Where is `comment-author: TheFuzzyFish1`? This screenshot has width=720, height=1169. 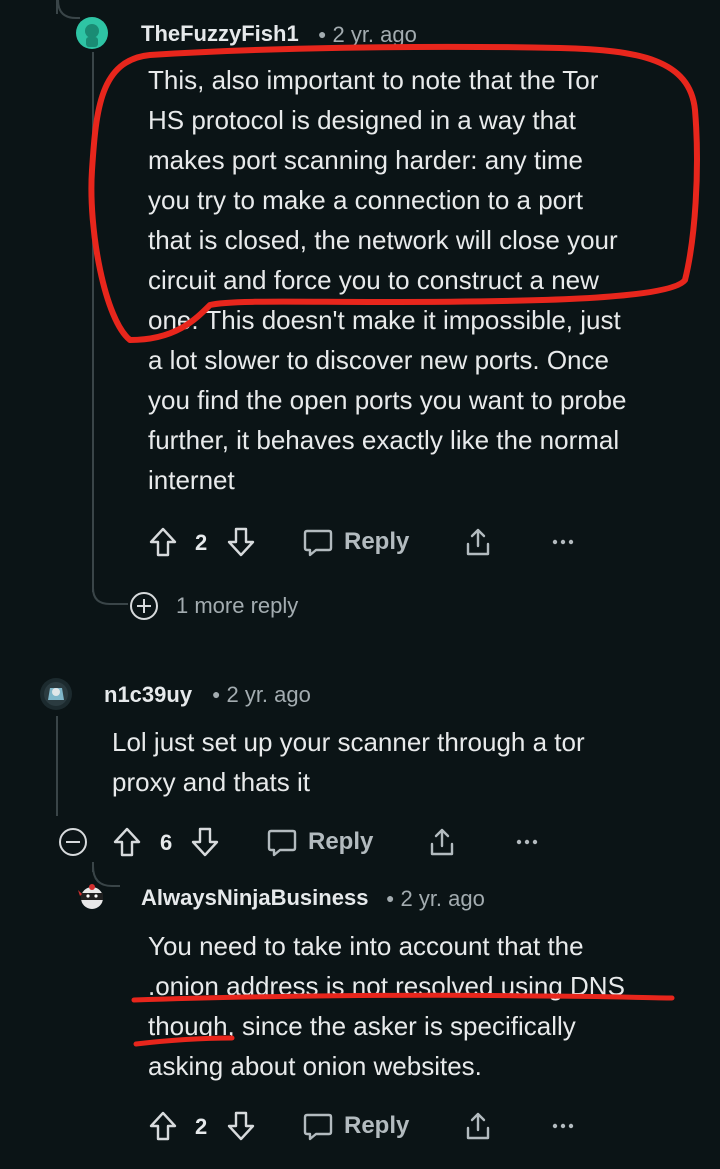 comment-author: TheFuzzyFish1 is located at coordinates (220, 34).